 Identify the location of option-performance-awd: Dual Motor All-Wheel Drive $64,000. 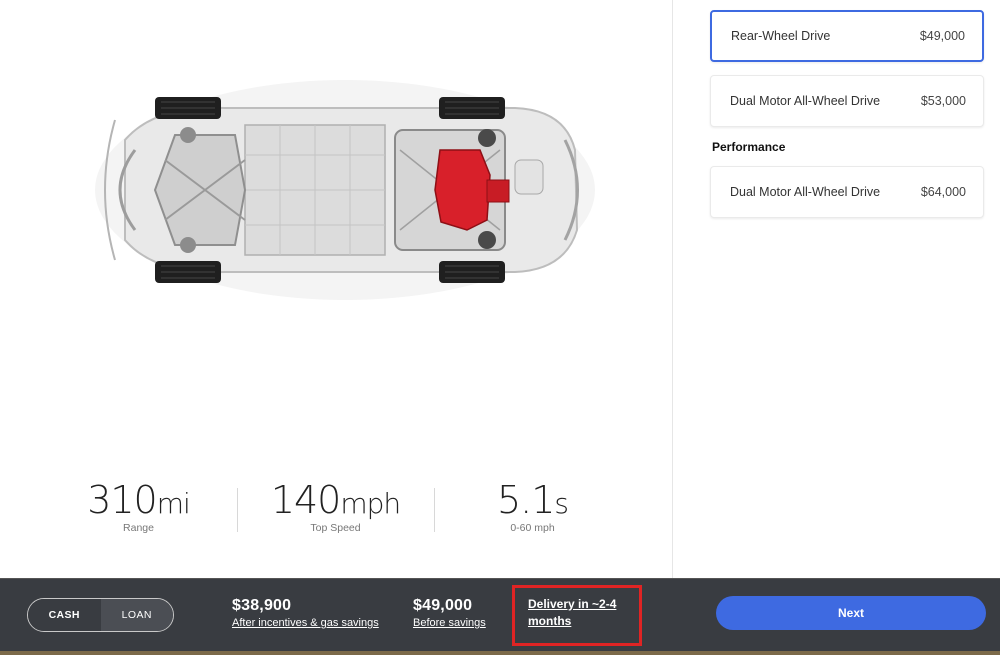
(847, 192).